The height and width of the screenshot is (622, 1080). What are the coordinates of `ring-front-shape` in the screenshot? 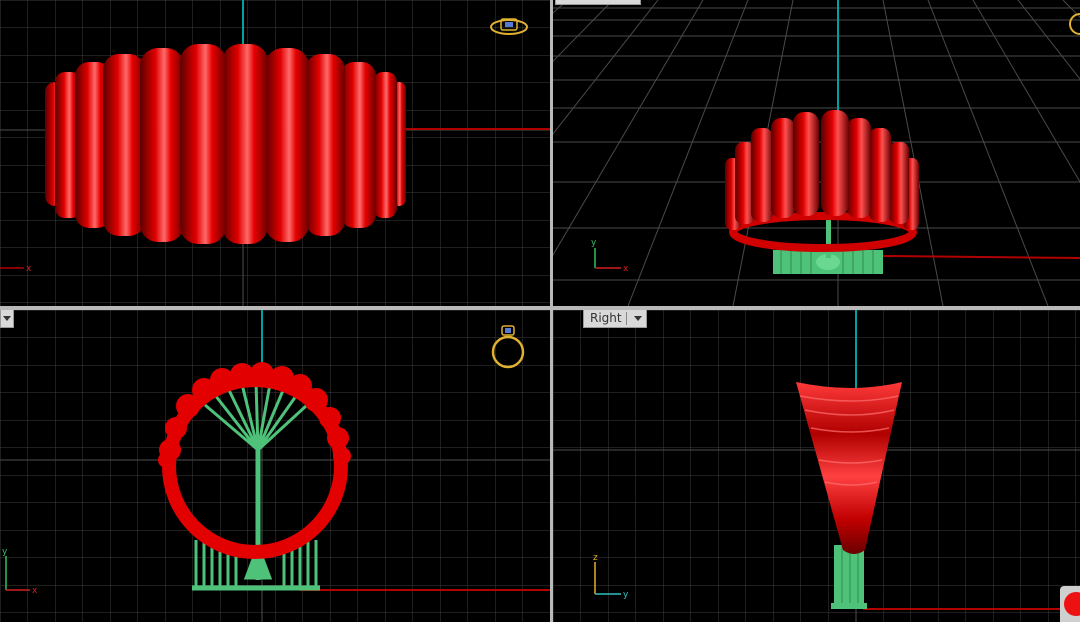 It's located at (225, 144).